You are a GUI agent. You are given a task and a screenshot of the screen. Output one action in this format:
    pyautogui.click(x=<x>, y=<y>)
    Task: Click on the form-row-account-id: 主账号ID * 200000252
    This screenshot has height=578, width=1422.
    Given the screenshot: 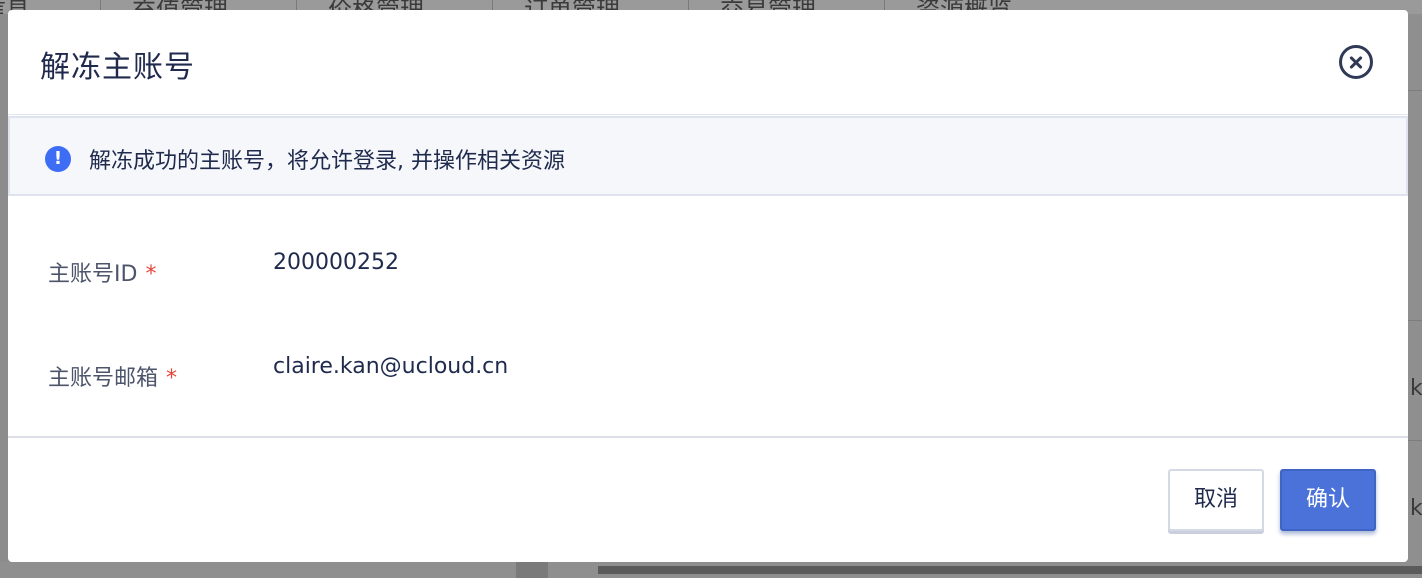 What is the action you would take?
    pyautogui.click(x=708, y=270)
    